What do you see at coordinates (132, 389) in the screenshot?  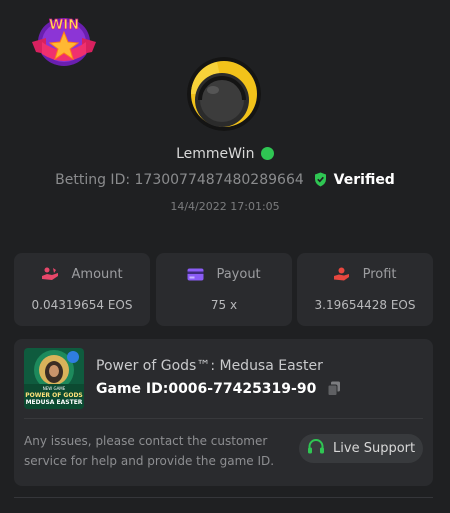 I see `game-id-label: Game ID:` at bounding box center [132, 389].